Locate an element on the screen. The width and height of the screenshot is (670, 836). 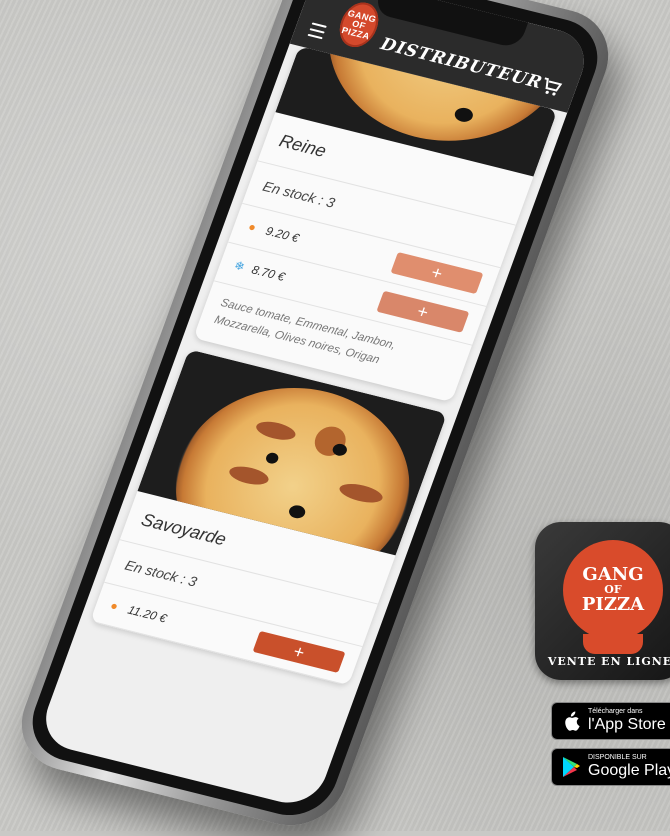
google-play-icon is located at coordinates (571, 767).